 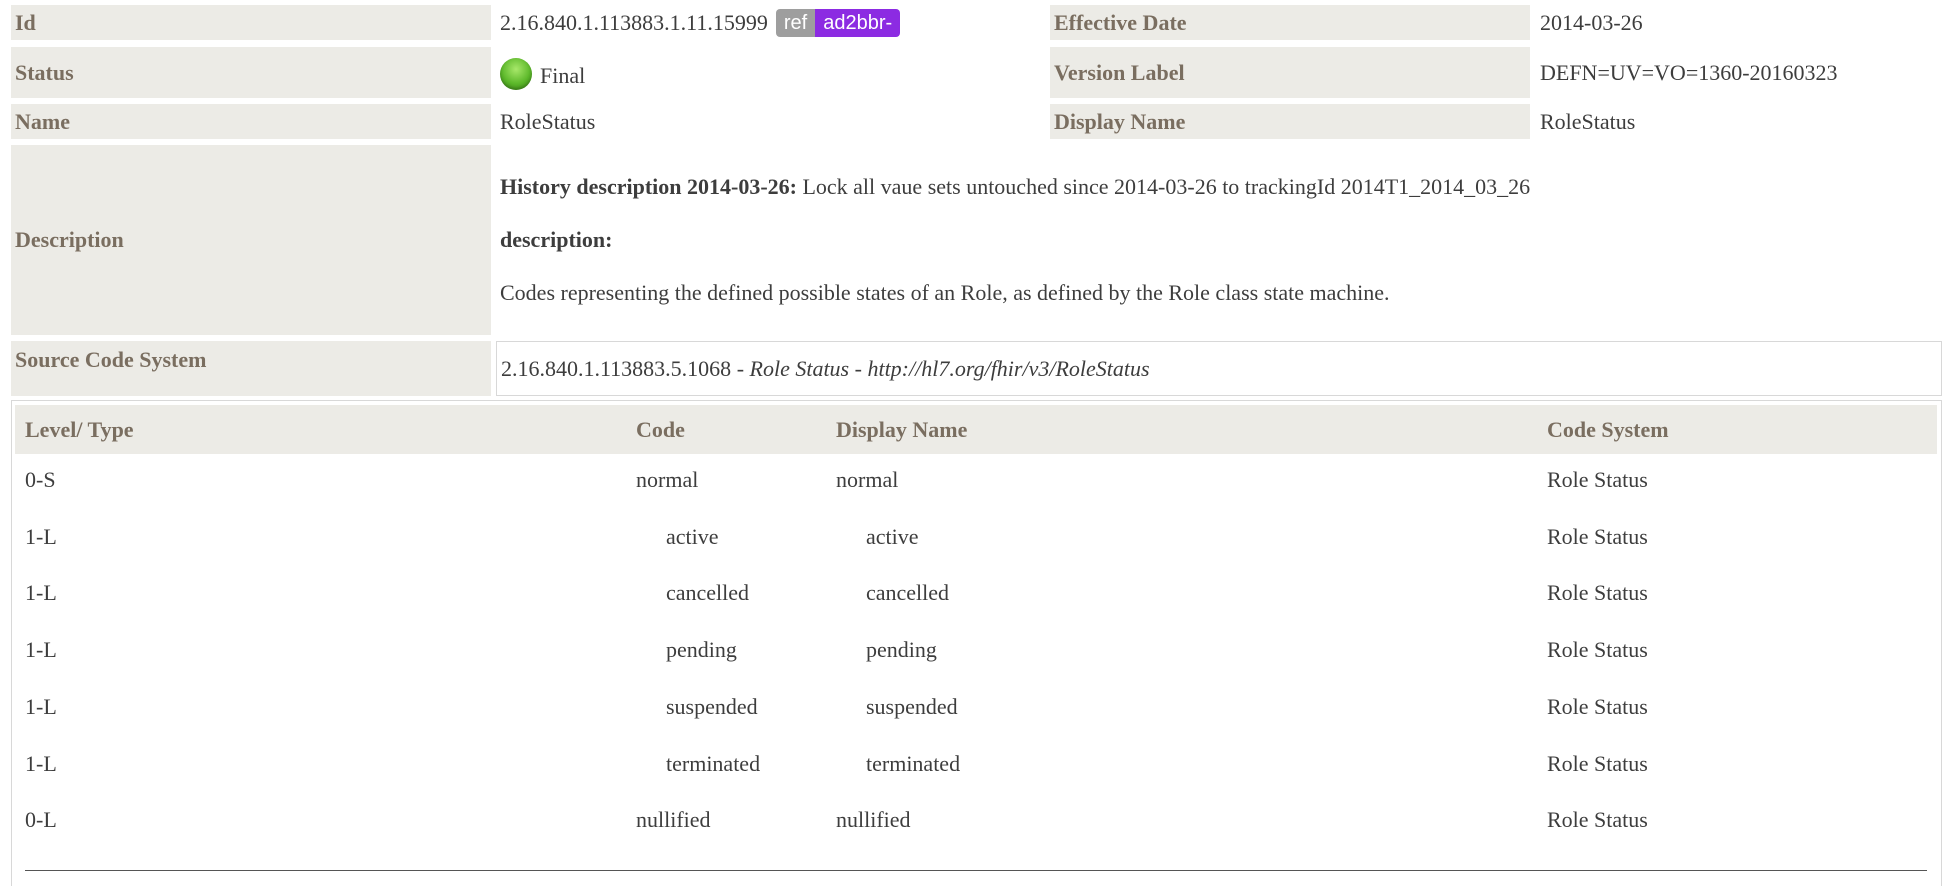 I want to click on cell-code: terminated, so click(x=713, y=763).